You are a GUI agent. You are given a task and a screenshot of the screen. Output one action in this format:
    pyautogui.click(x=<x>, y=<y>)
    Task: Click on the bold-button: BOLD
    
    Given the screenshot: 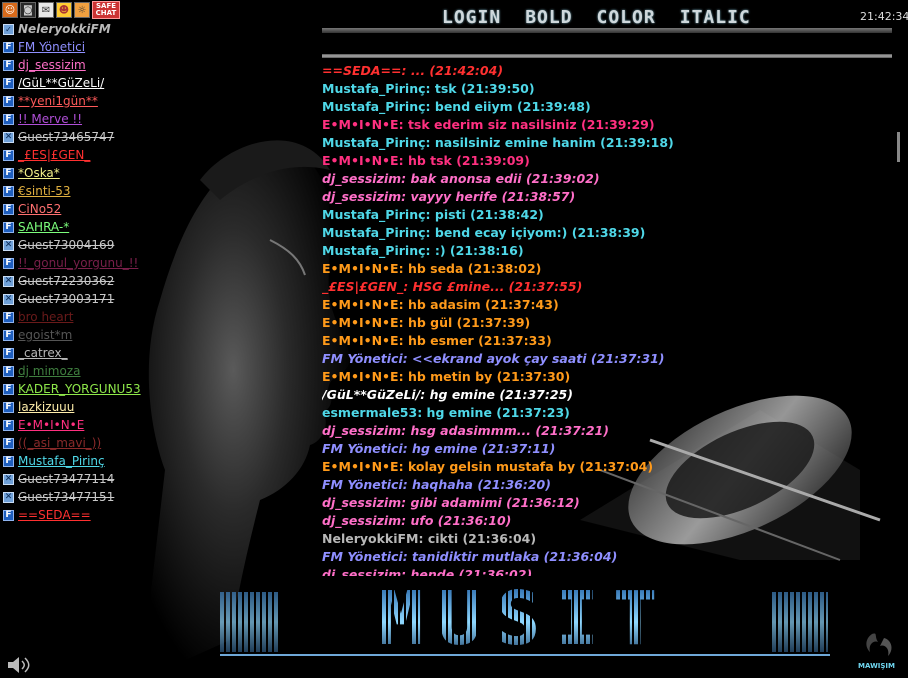 What is the action you would take?
    pyautogui.click(x=548, y=17)
    